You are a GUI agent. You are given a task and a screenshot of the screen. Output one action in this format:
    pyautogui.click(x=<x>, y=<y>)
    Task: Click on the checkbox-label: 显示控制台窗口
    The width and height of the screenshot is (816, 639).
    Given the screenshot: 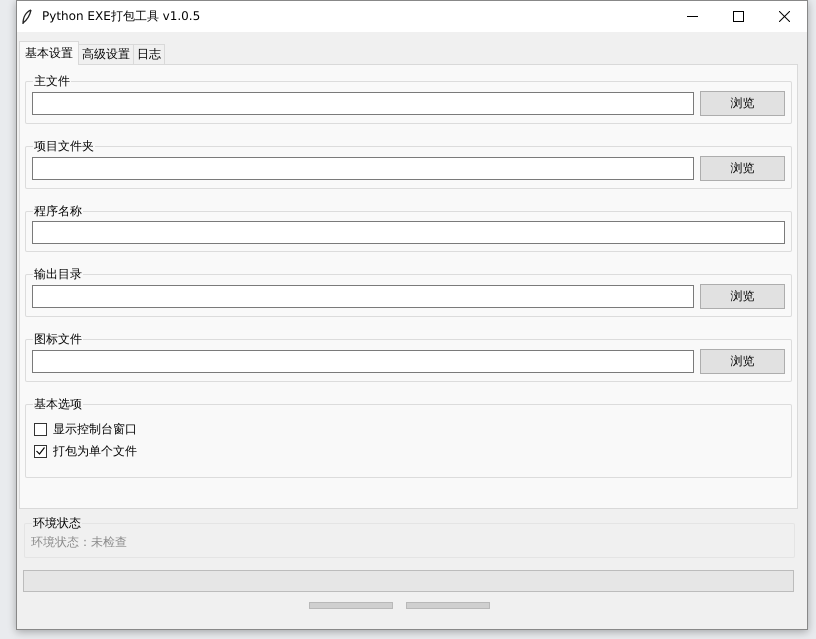 What is the action you would take?
    pyautogui.click(x=95, y=429)
    